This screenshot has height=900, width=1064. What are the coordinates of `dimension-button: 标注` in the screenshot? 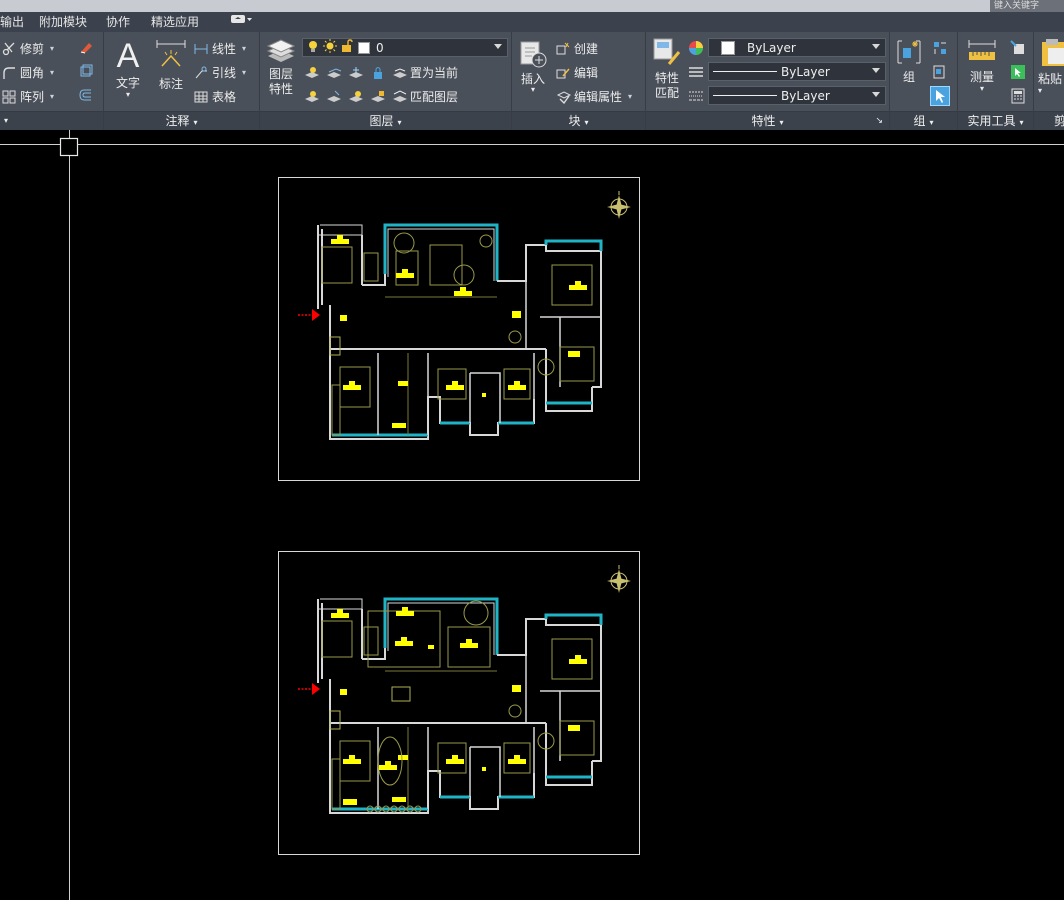 It's located at (171, 65).